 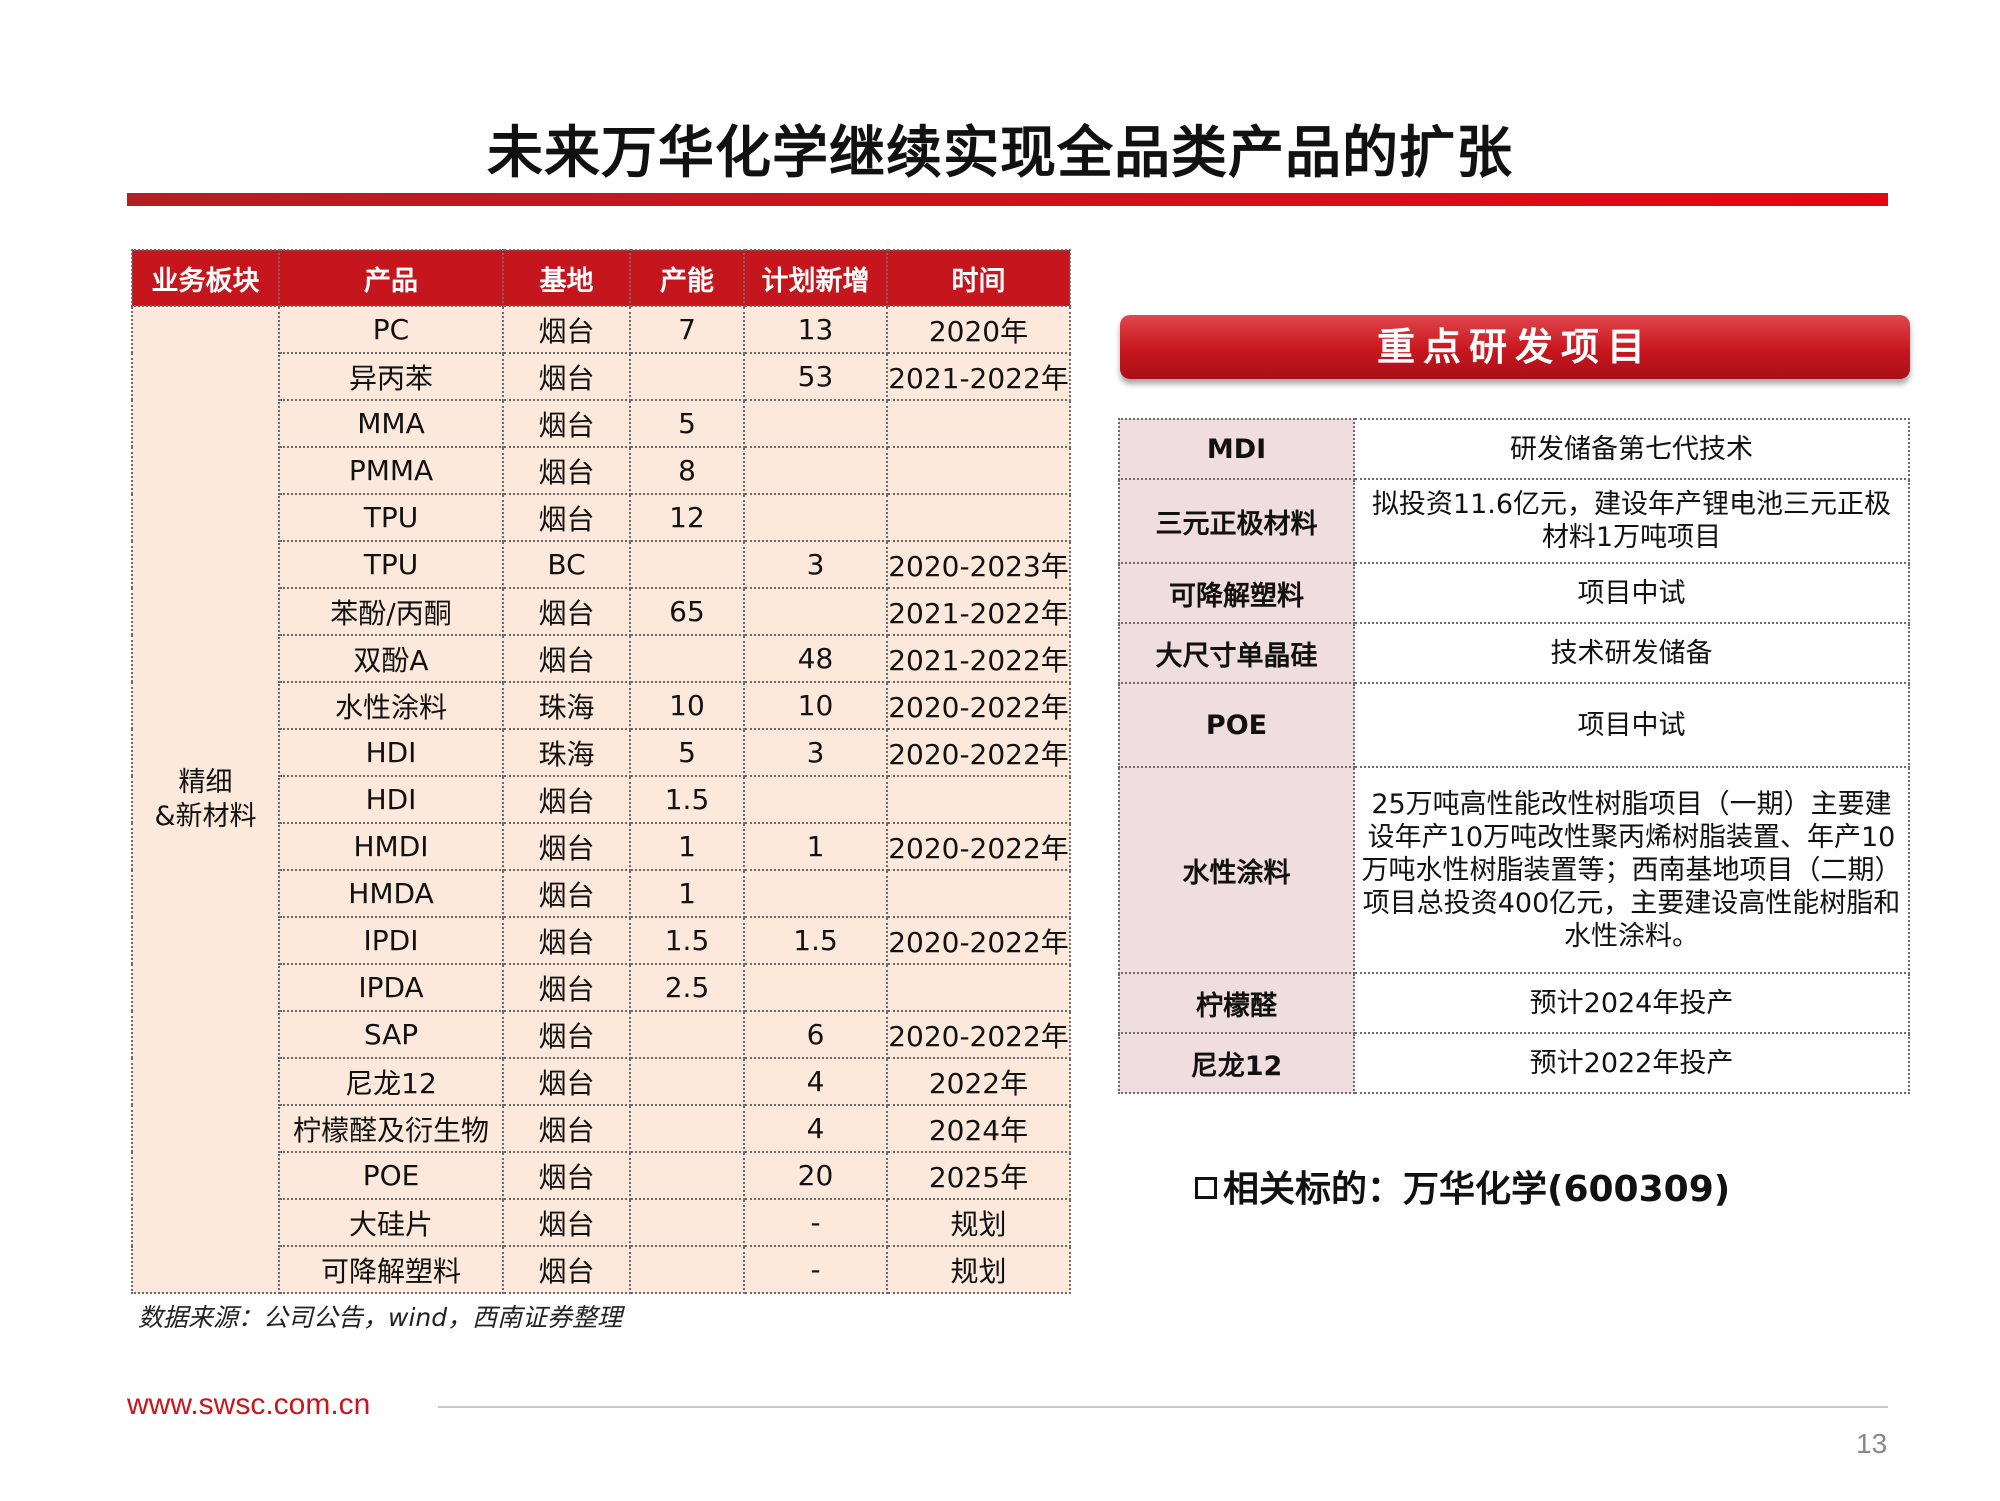 What do you see at coordinates (978, 1175) in the screenshot?
I see `table-cell: 2025年` at bounding box center [978, 1175].